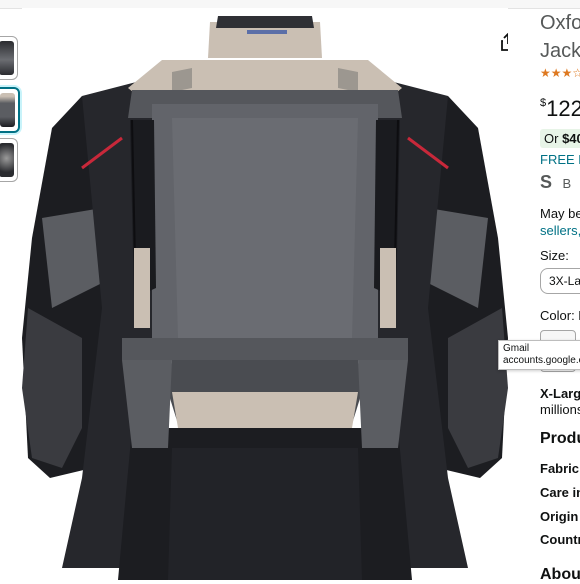 Image resolution: width=580 pixels, height=584 pixels. What do you see at coordinates (504, 42) in the screenshot?
I see `share-icon` at bounding box center [504, 42].